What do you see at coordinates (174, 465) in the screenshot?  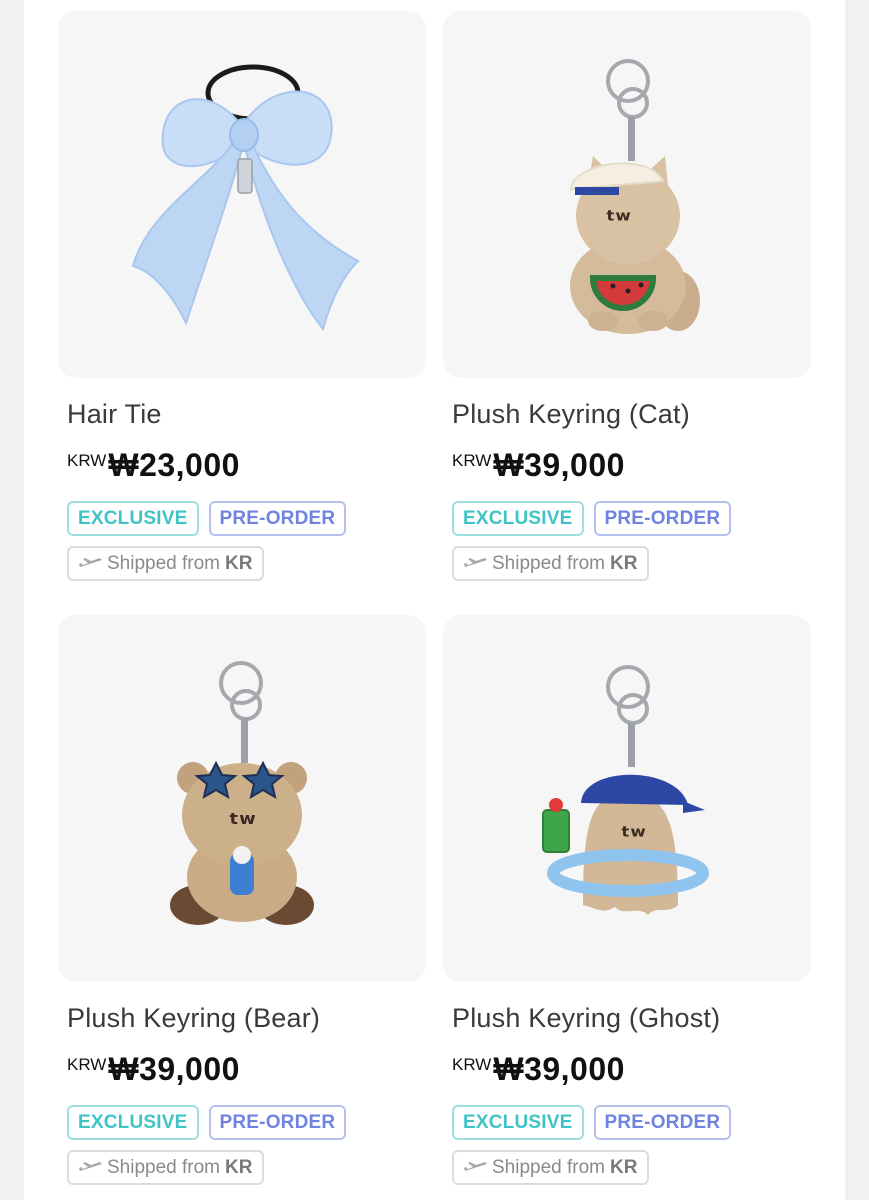 I see `price-amount: ₩23,000` at bounding box center [174, 465].